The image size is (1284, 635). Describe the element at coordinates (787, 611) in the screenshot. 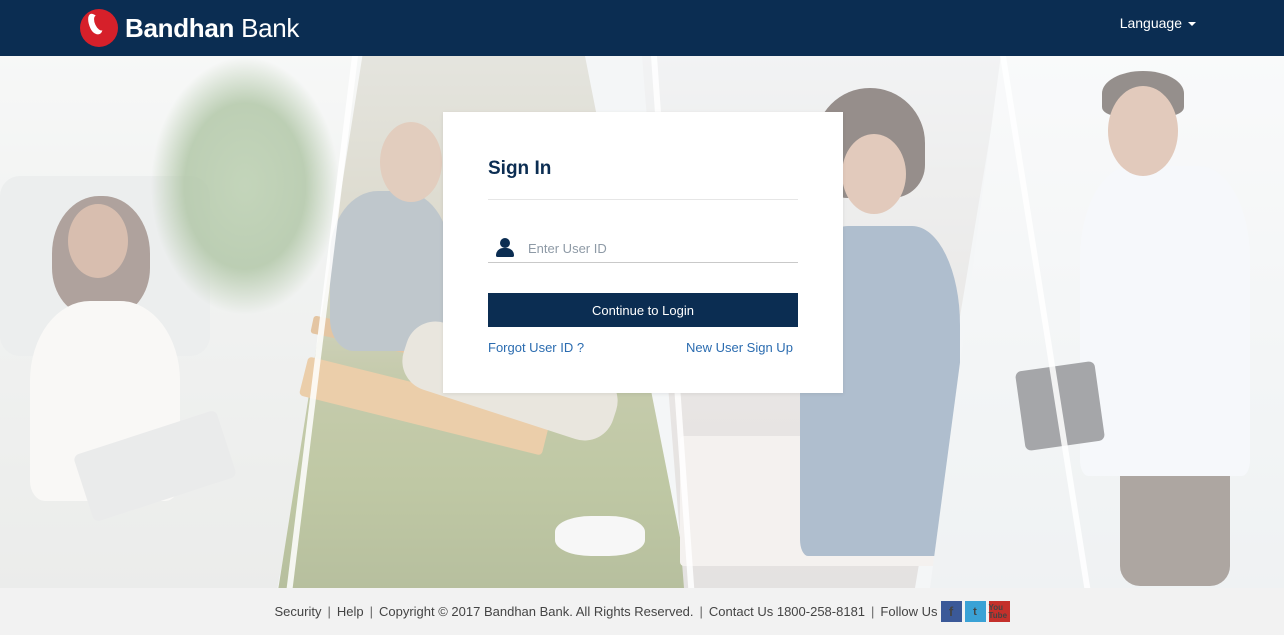

I see `contact-us-link: Contact Us 1800-258-8181` at that location.